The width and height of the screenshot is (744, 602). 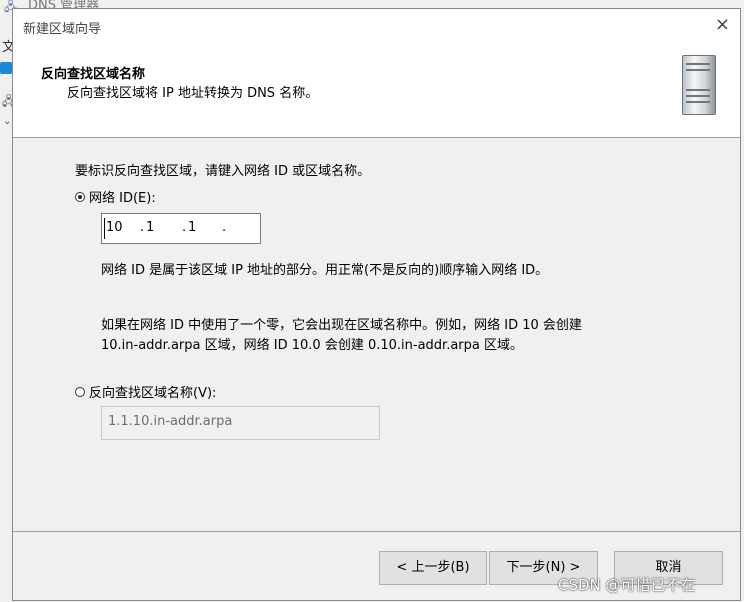 What do you see at coordinates (7, 121) in the screenshot?
I see `chevron-down-icon: ⌄` at bounding box center [7, 121].